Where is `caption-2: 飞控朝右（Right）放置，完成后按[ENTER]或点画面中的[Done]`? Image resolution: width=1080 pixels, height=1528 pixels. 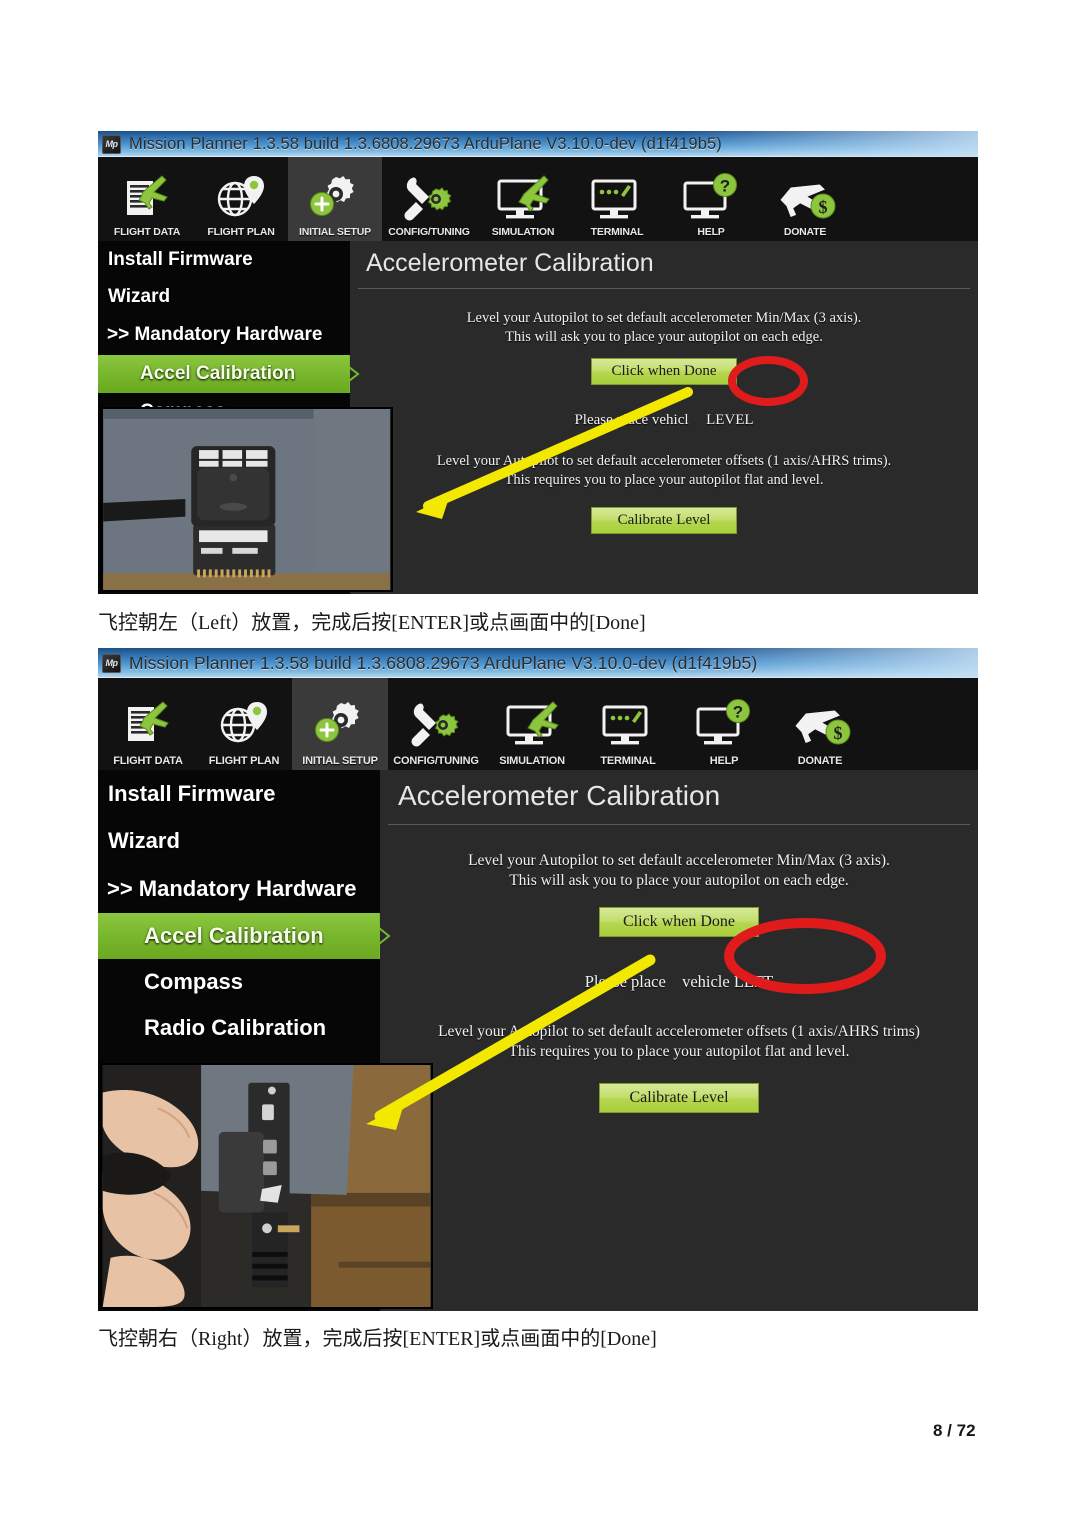 caption-2: 飞控朝右（Right）放置，完成后按[ENTER]或点画面中的[Done] is located at coordinates (377, 1339).